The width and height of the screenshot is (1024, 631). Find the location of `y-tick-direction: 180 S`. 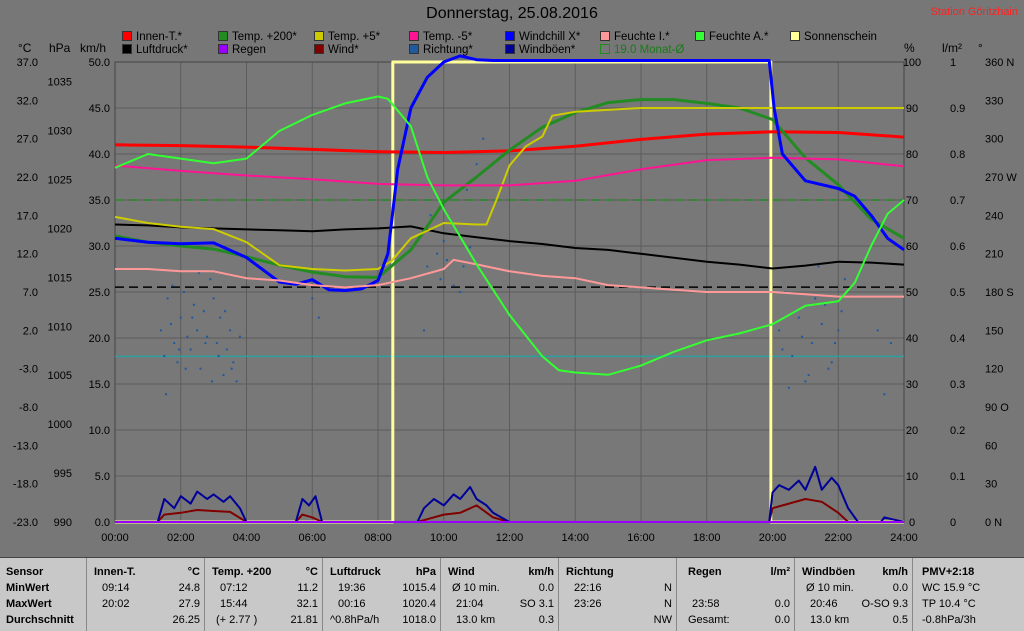

y-tick-direction: 180 S is located at coordinates (999, 293).